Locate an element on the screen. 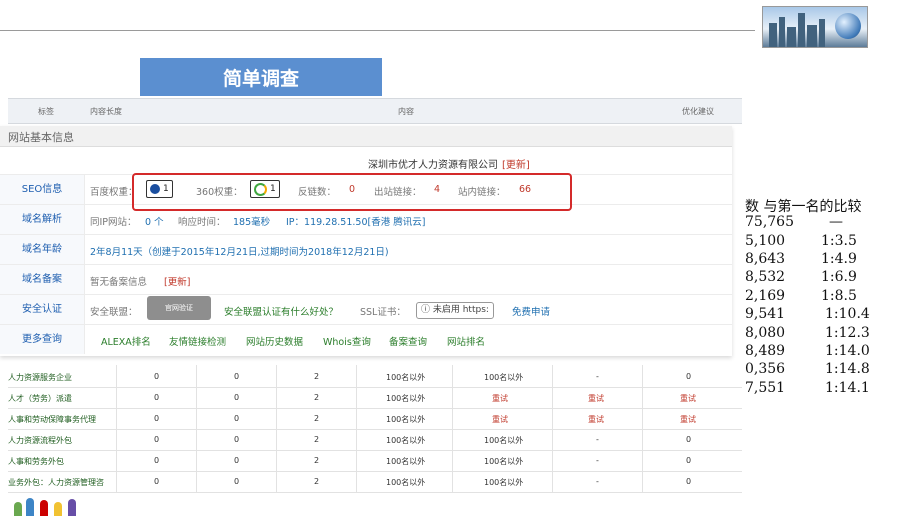 This screenshot has height=517, width=920. comparison-row: 8,643 1:4.9 is located at coordinates (801, 259).